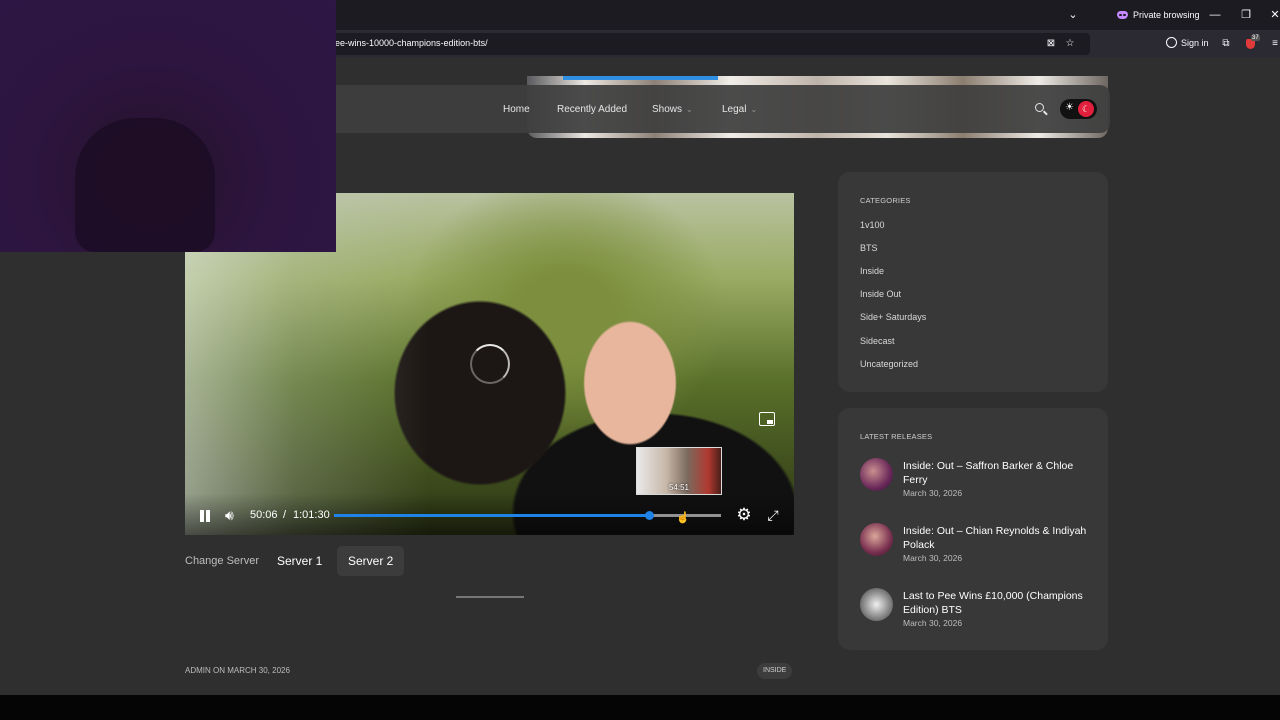 The image size is (1280, 720). Describe the element at coordinates (592, 109) in the screenshot. I see `nav-link-recently-added: Recently Added` at that location.